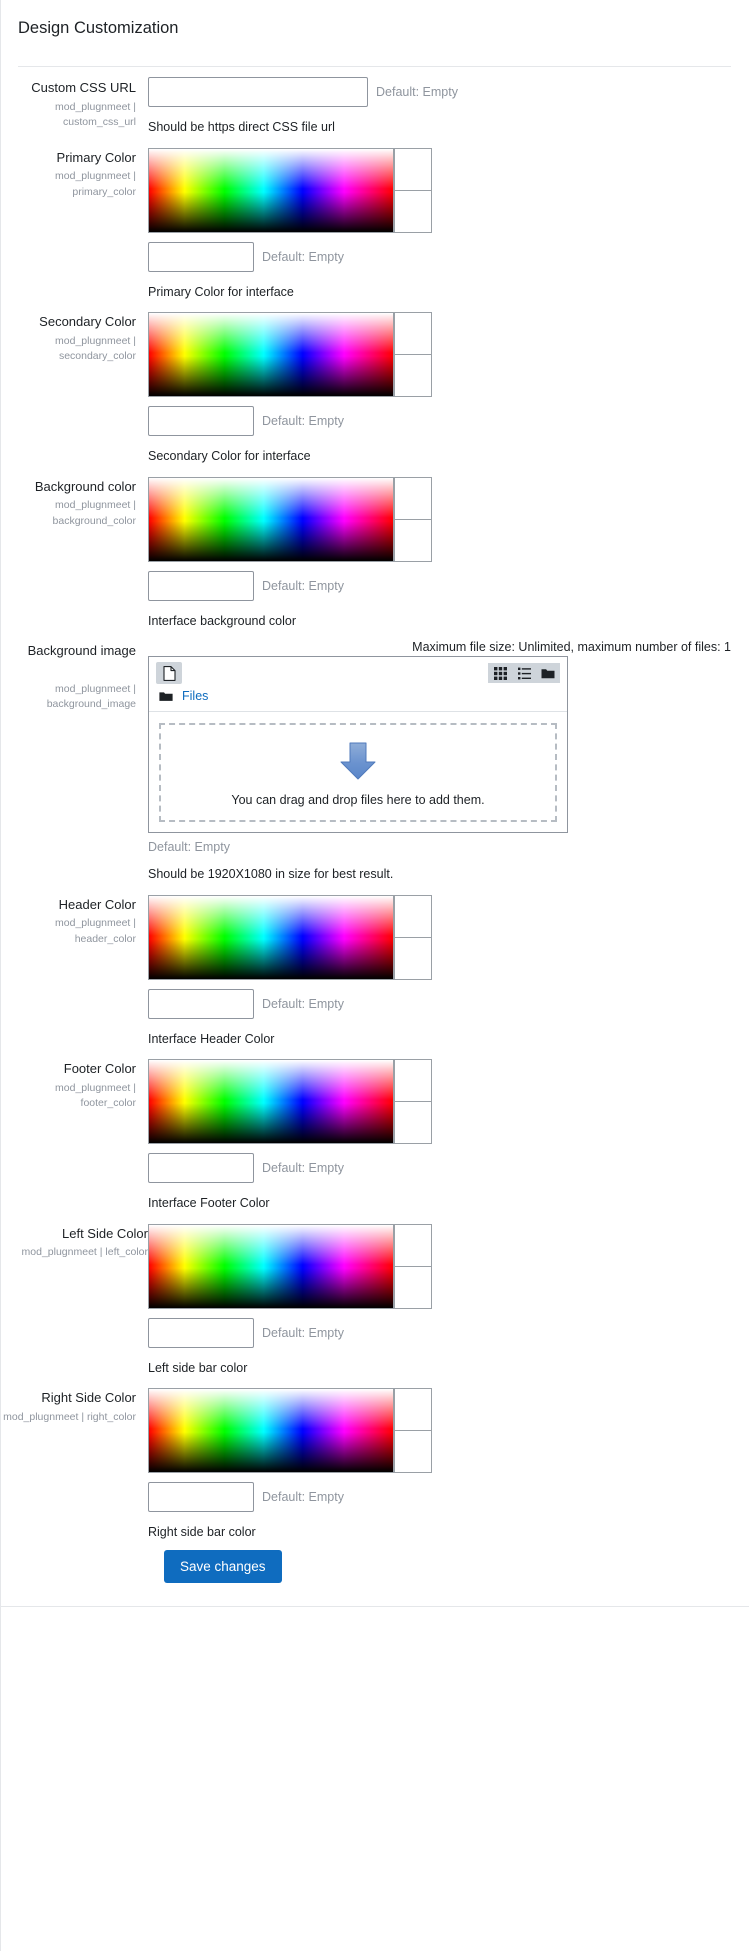 The image size is (749, 1951). I want to click on color-picker-background-color, so click(290, 519).